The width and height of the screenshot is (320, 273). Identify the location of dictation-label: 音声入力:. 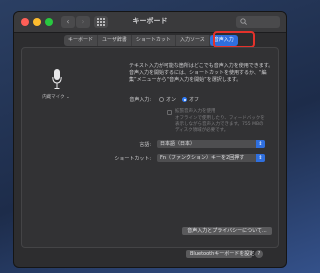
(140, 100).